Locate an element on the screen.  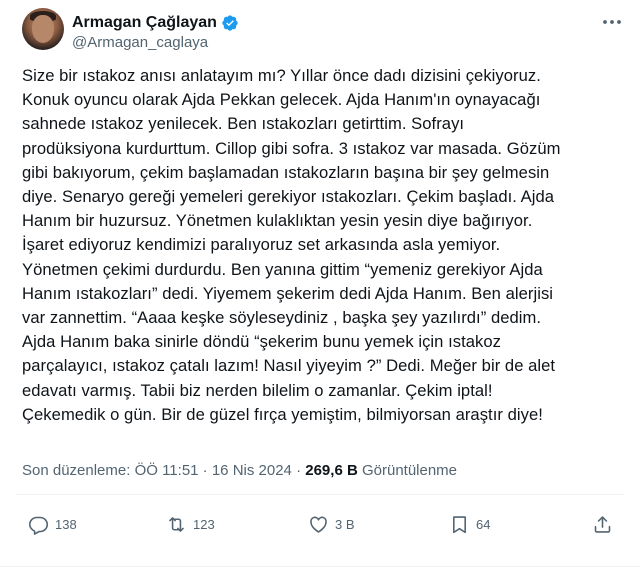
divider is located at coordinates (320, 494).